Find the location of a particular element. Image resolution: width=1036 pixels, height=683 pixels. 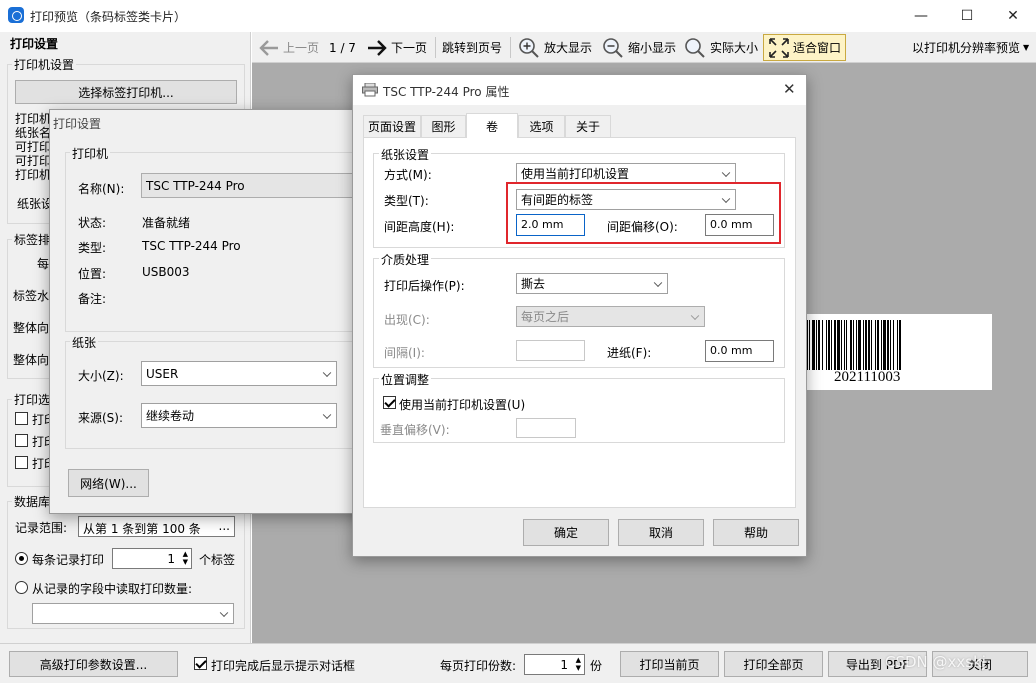

per-record-radio is located at coordinates (21, 558).